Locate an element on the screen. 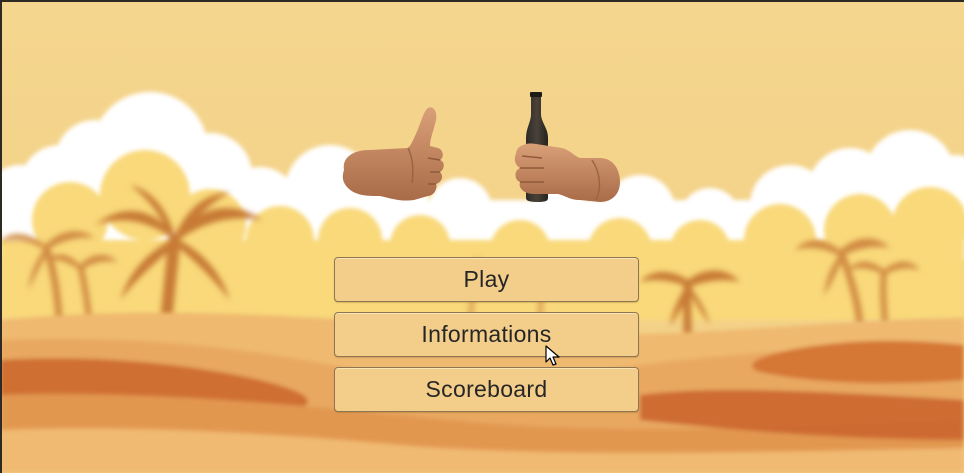  scoreboard-button: Scoreboard is located at coordinates (486, 389).